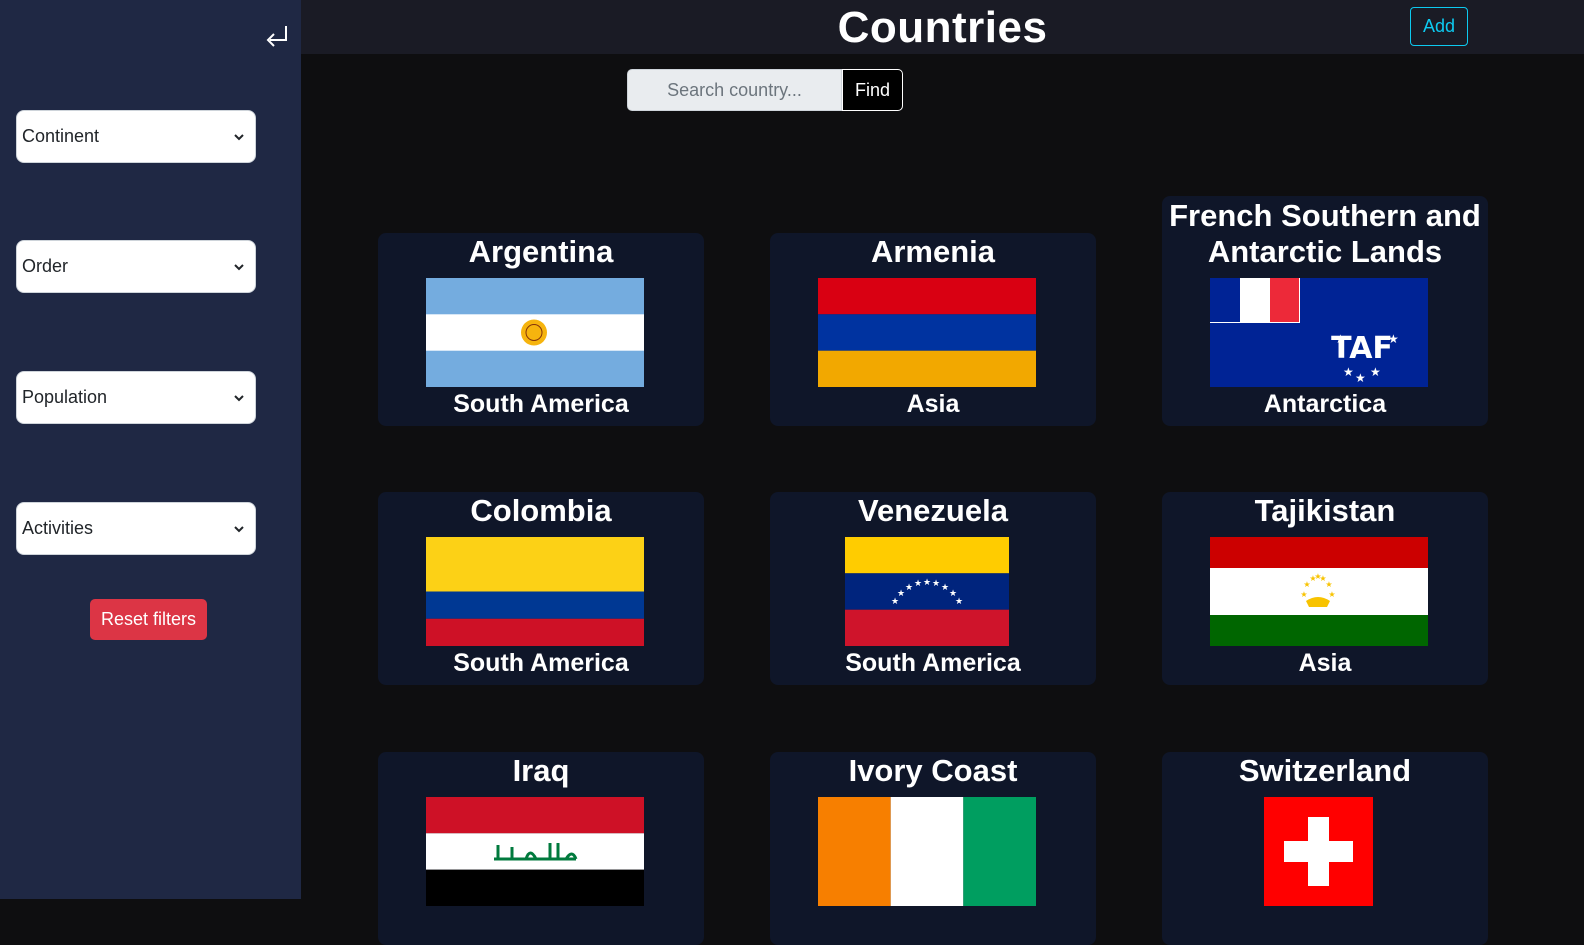 This screenshot has width=1584, height=945. I want to click on country-name: Ivory Coast, so click(933, 770).